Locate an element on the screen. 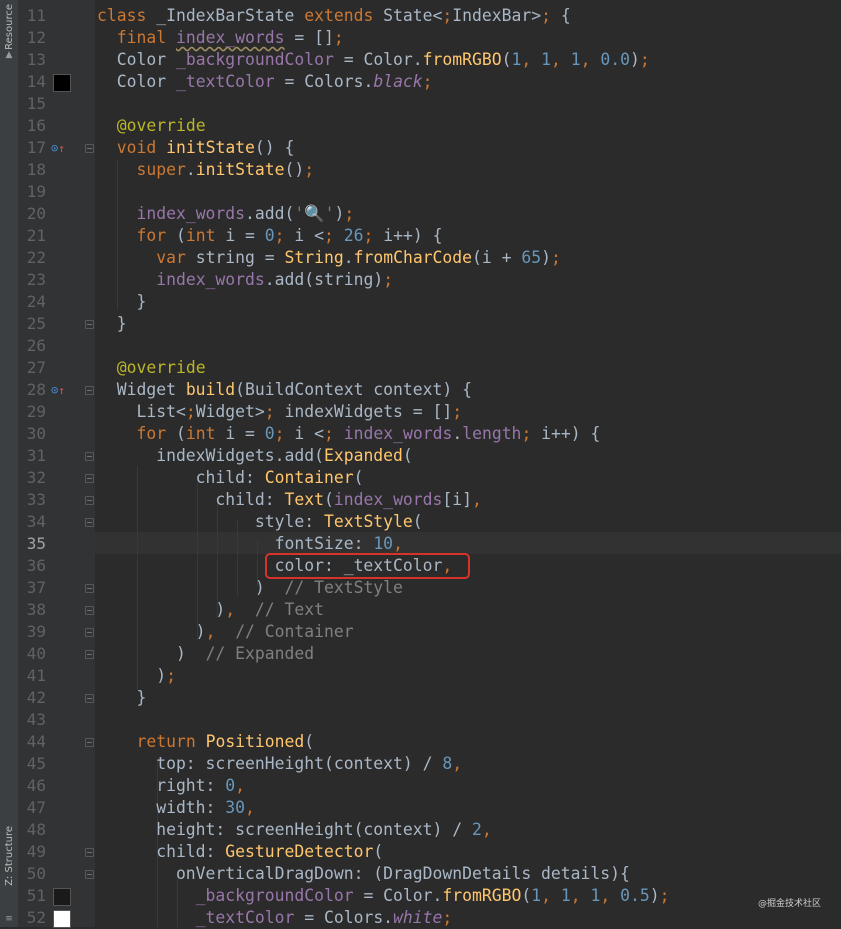  code-text: top: screenHeight(context) / 8, is located at coordinates (279, 764).